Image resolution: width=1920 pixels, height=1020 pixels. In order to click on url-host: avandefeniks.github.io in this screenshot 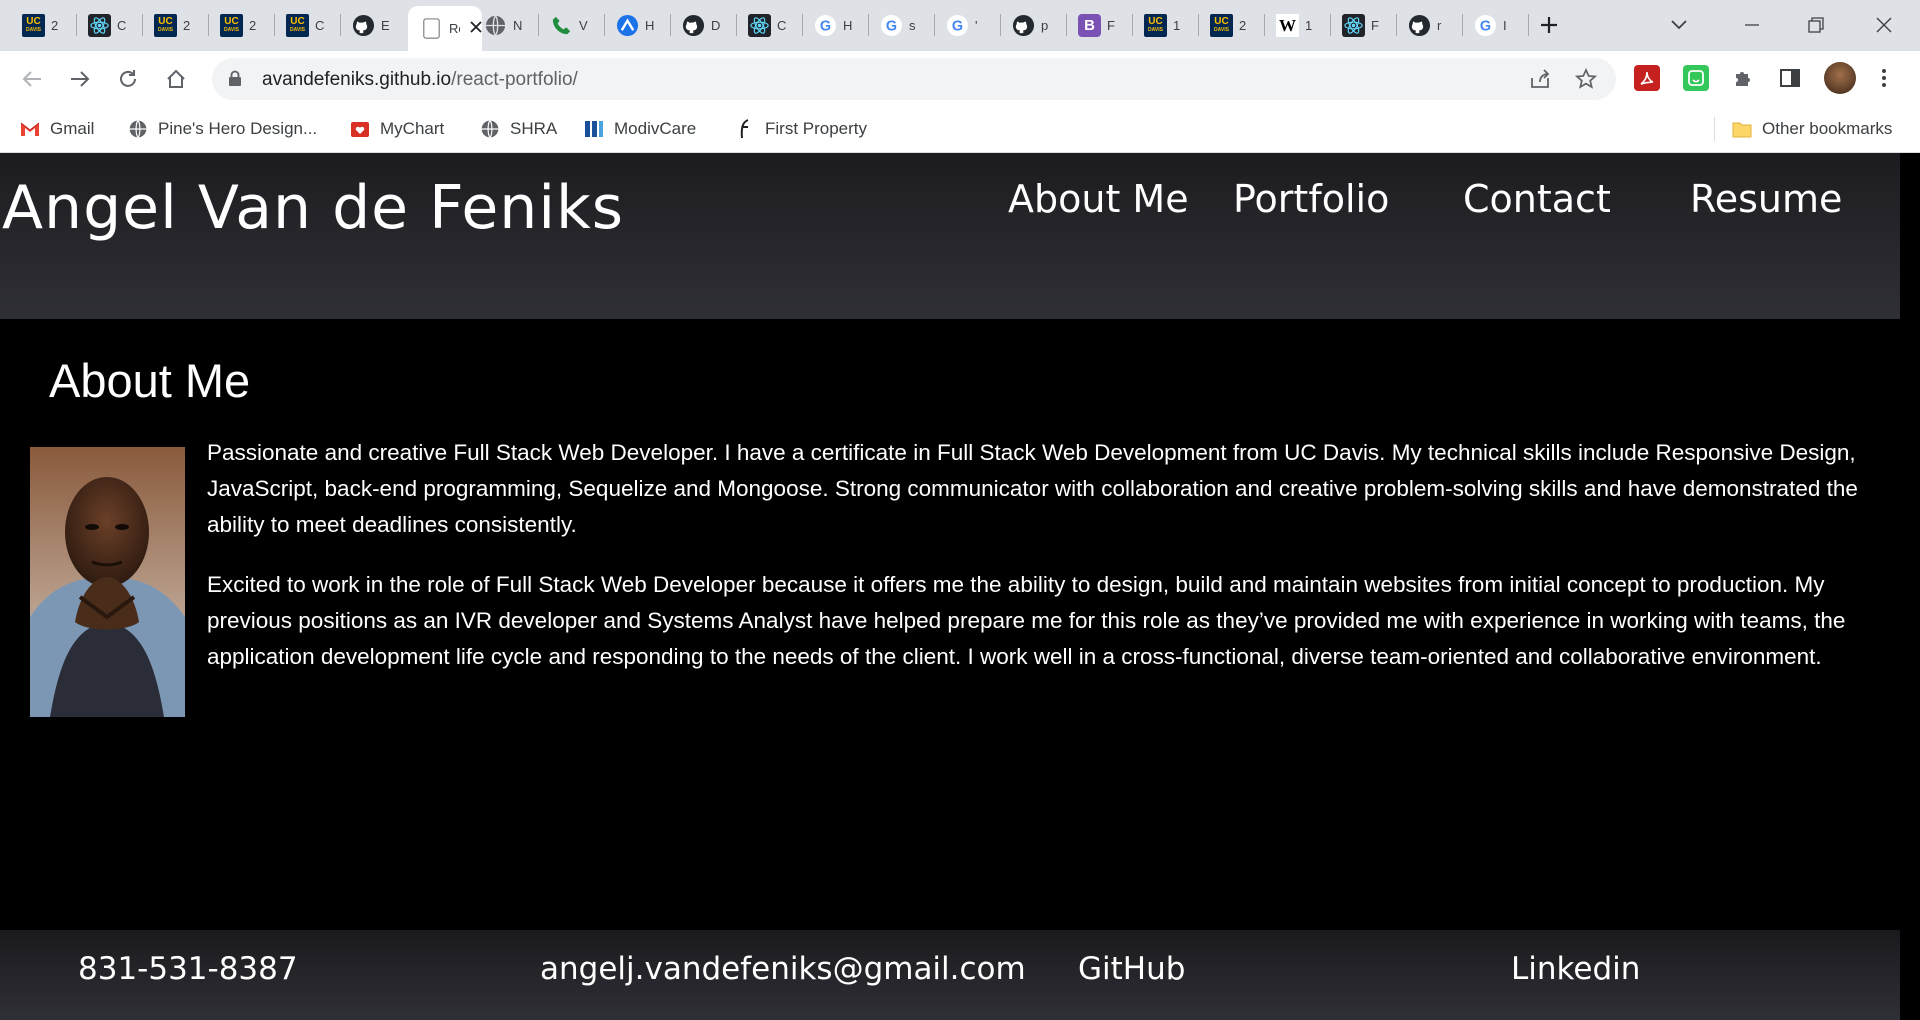, I will do `click(357, 79)`.